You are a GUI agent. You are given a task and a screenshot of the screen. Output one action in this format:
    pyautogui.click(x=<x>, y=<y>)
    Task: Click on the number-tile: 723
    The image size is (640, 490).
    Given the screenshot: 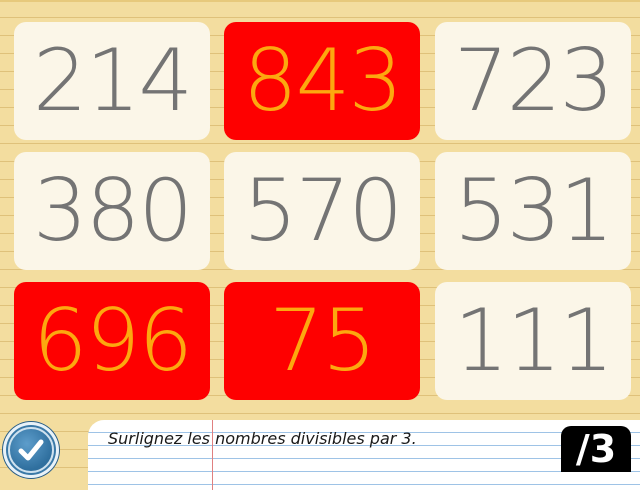 What is the action you would take?
    pyautogui.click(x=533, y=81)
    